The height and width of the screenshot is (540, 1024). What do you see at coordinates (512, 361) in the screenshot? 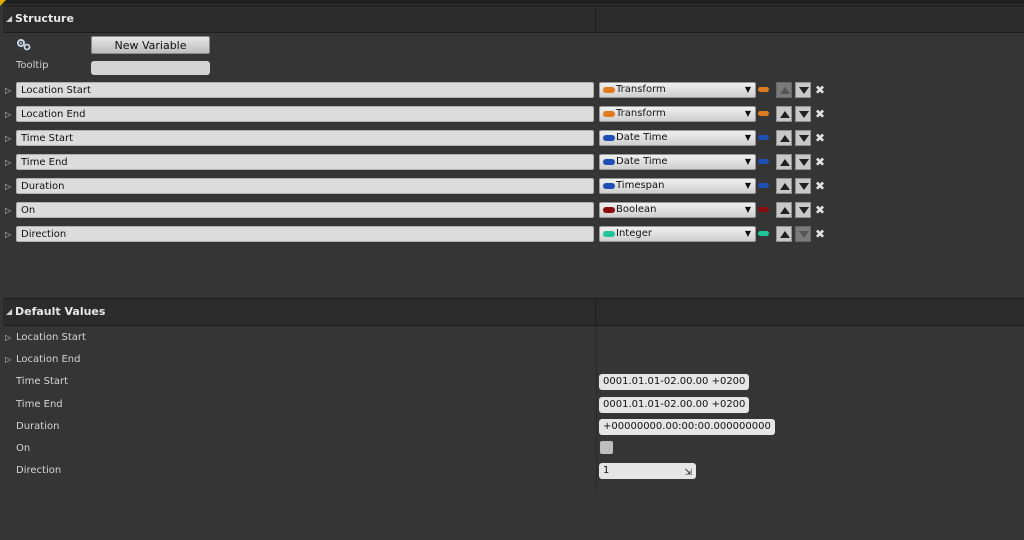
I see `default-value-row: ▷ Location End` at bounding box center [512, 361].